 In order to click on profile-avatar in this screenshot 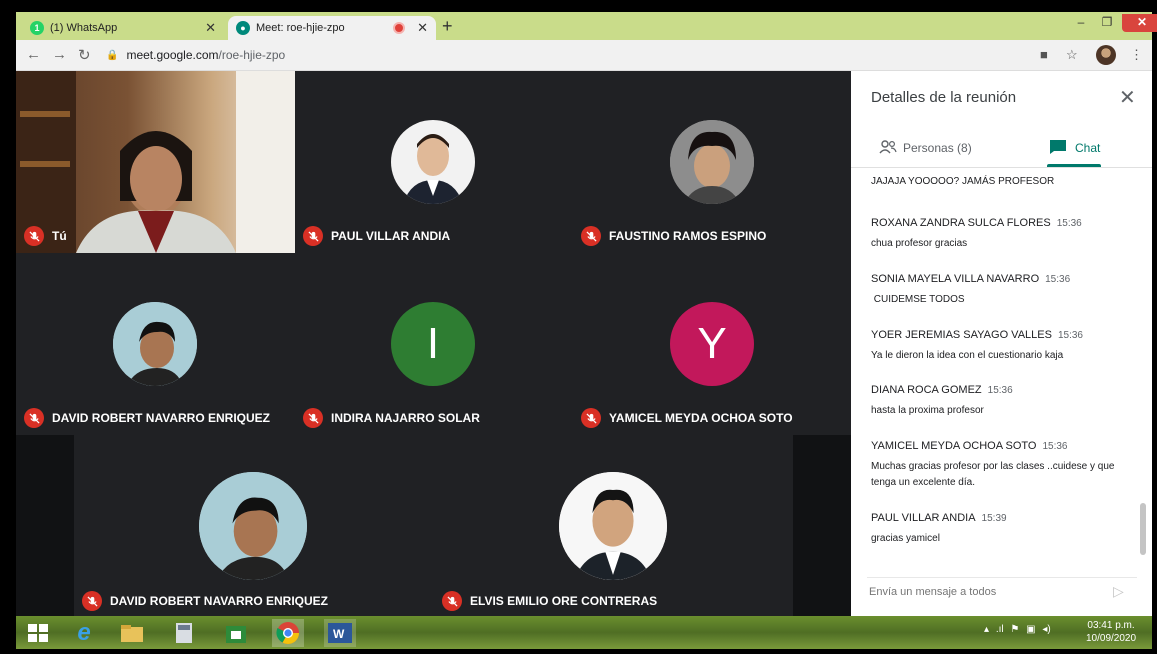, I will do `click(1106, 55)`.